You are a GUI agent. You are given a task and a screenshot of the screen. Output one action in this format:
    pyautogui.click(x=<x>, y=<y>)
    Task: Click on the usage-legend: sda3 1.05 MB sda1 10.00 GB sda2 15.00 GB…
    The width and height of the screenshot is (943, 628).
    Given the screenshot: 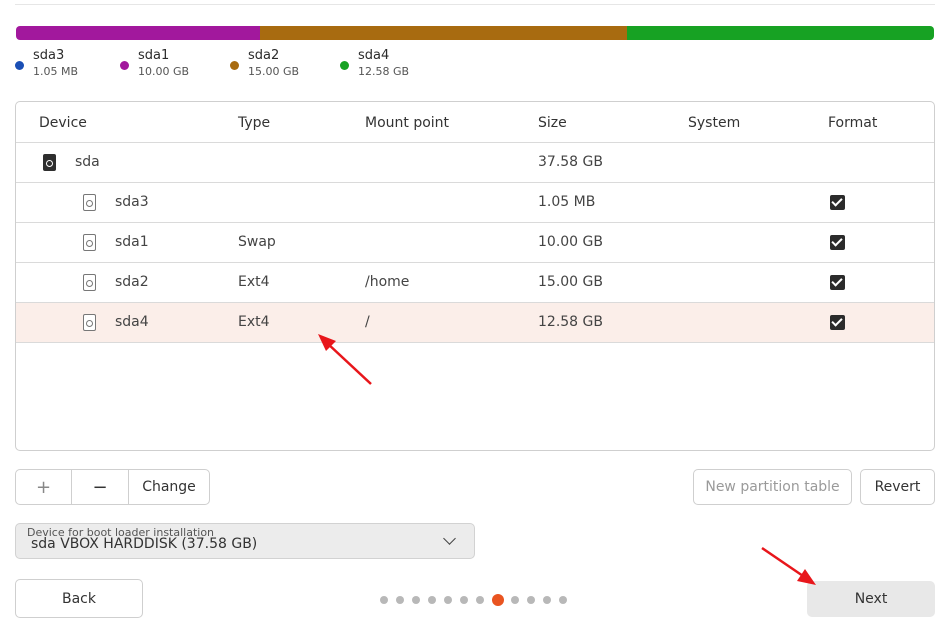 What is the action you would take?
    pyautogui.click(x=232, y=64)
    